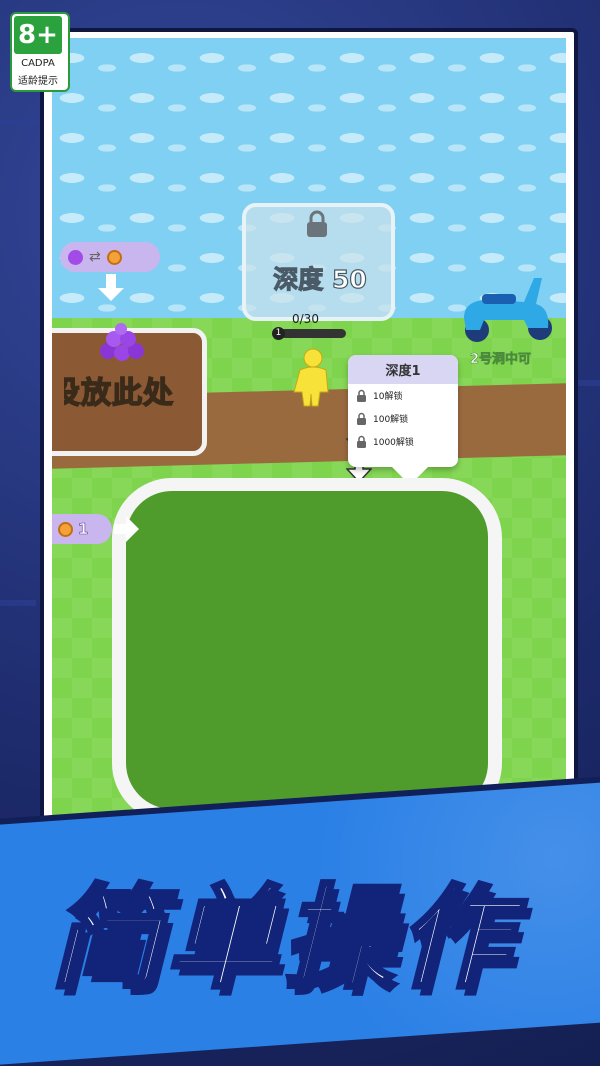 The image size is (600, 1066). I want to click on scooter, so click(508, 310).